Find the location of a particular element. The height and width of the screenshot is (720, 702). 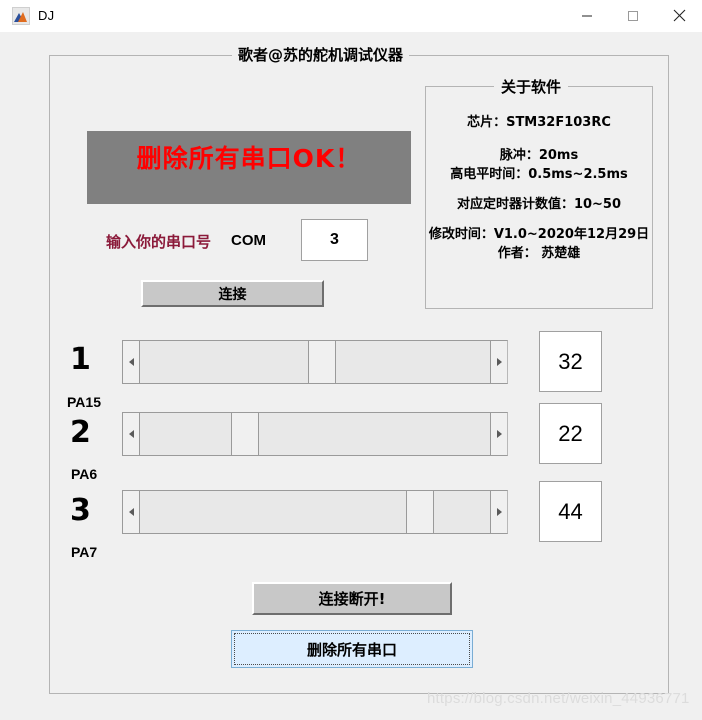

about-line-timer-count: 对应定时器计数值：10~50 is located at coordinates (539, 204).